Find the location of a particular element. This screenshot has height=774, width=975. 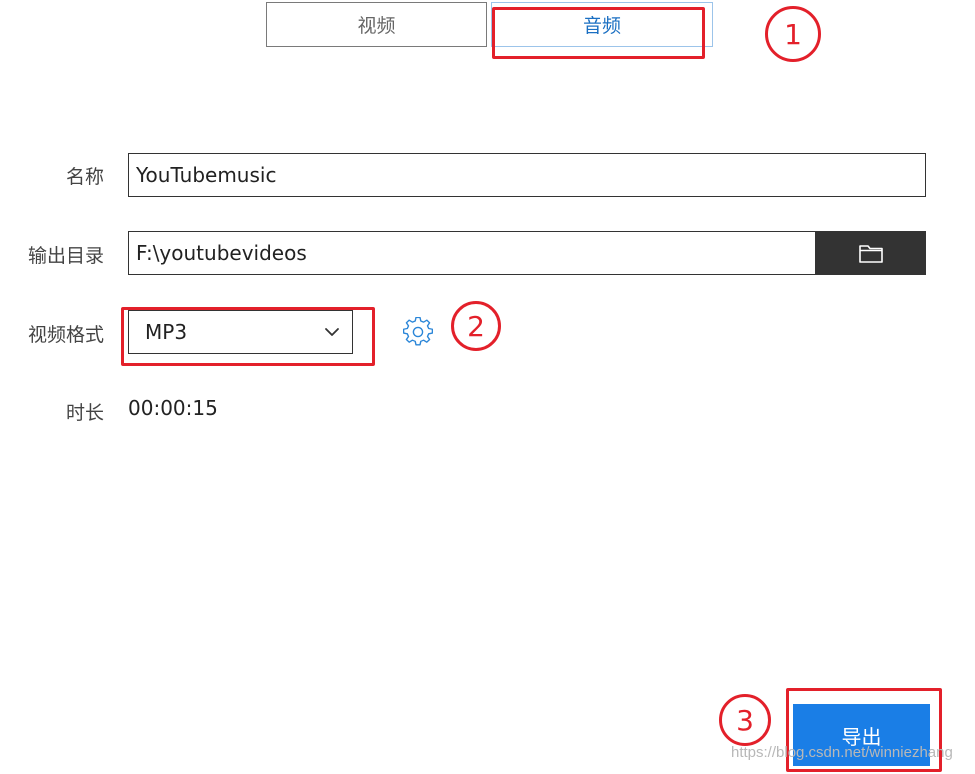

format-settings-button is located at coordinates (418, 331).